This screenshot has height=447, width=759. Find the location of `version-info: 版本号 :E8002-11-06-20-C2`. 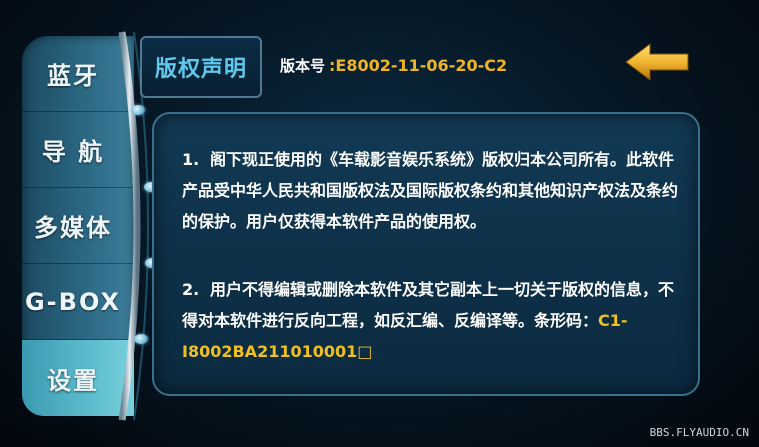

version-info: 版本号 :E8002-11-06-20-C2 is located at coordinates (427, 65).